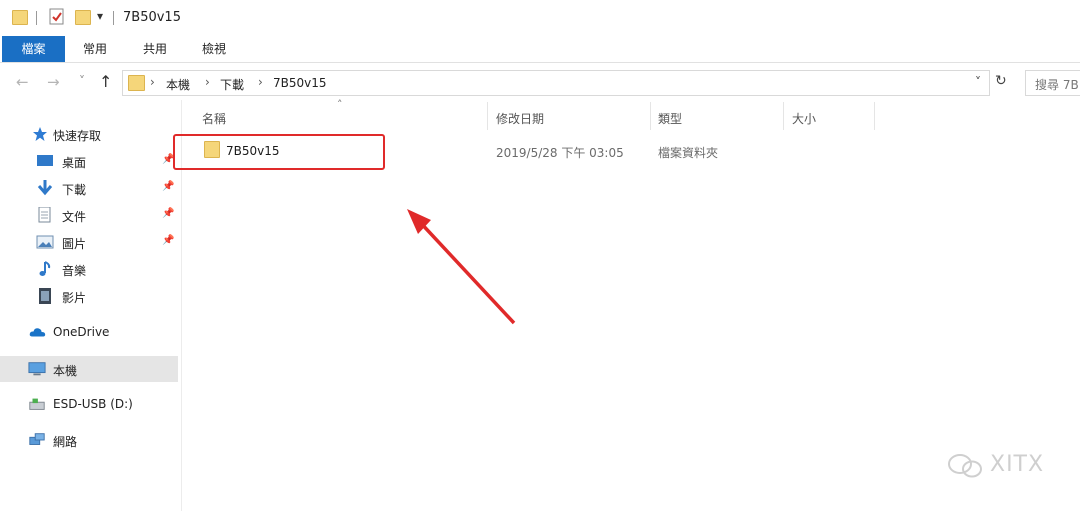 This screenshot has height=511, width=1080. Describe the element at coordinates (1017, 464) in the screenshot. I see `watermark-text: XITX` at that location.